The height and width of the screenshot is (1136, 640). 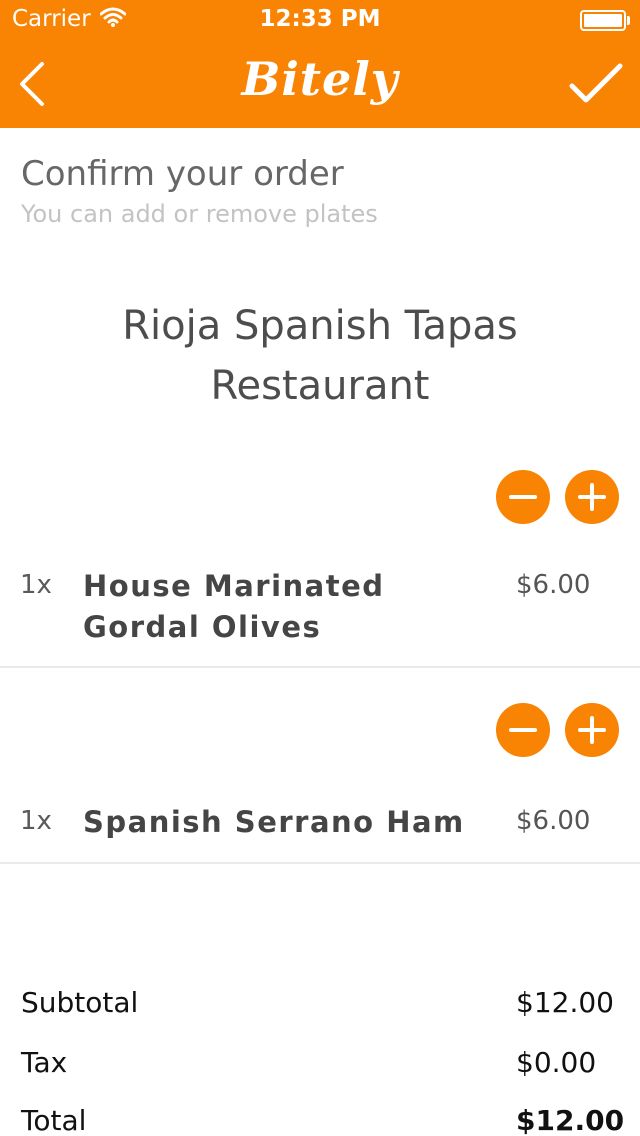 What do you see at coordinates (182, 174) in the screenshot?
I see `page-title: Confirm your order` at bounding box center [182, 174].